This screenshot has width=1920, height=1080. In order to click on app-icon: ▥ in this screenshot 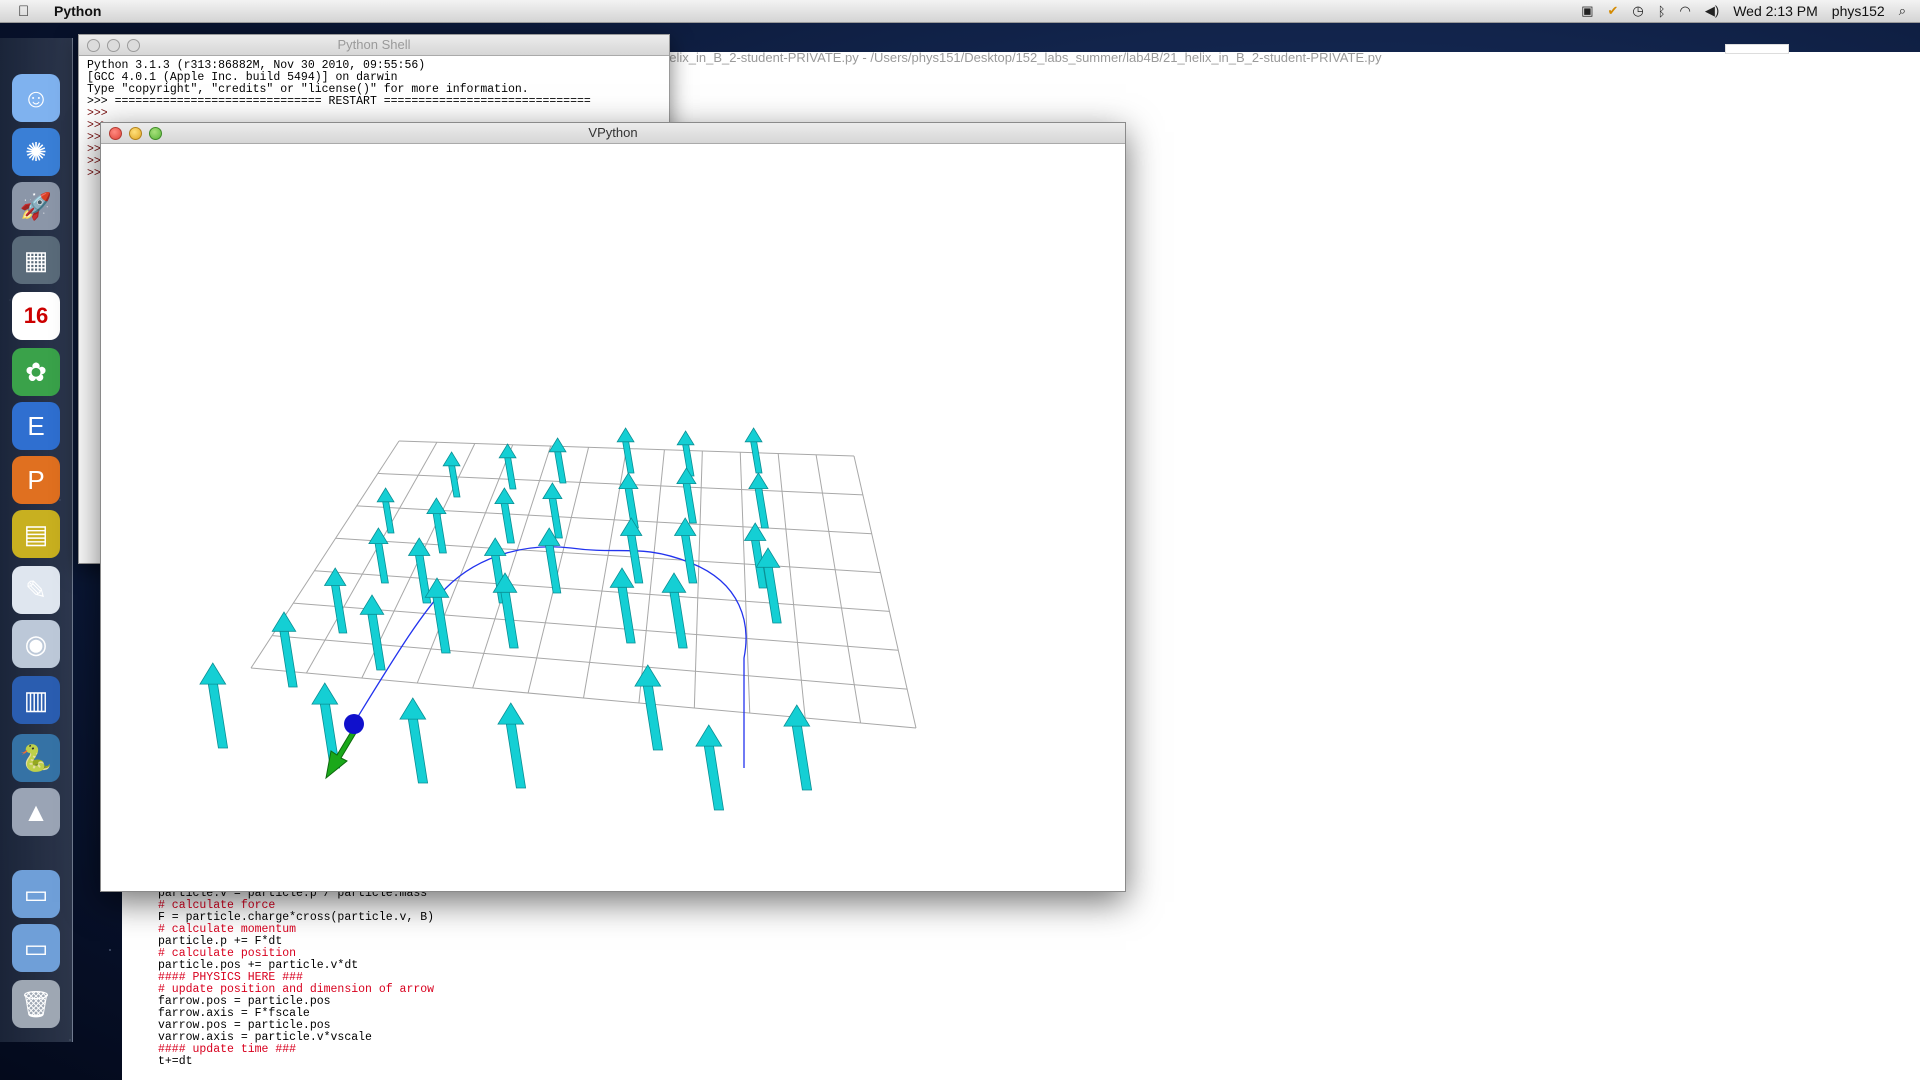, I will do `click(36, 700)`.